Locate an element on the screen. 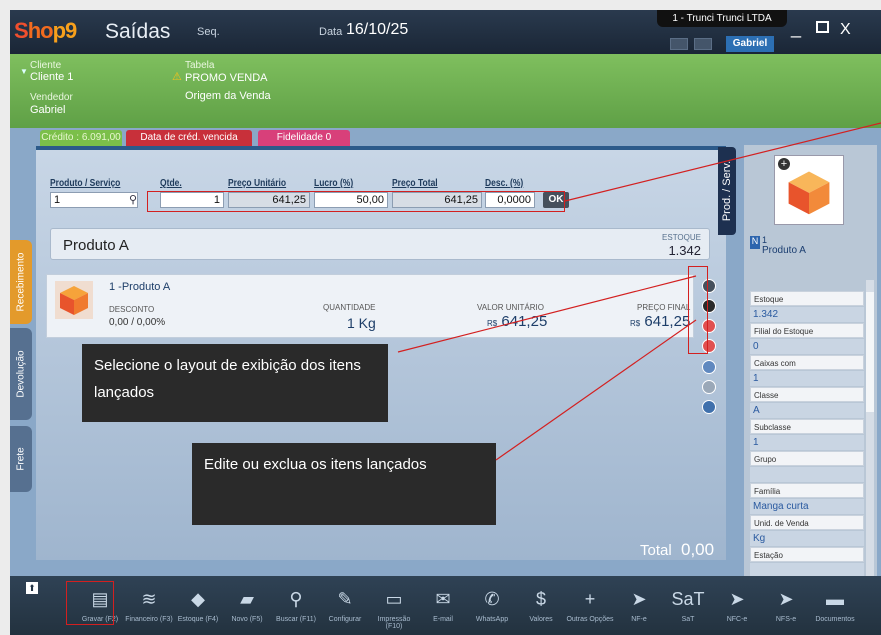 Image resolution: width=881 pixels, height=635 pixels. expand-arrow-icon: ▼ is located at coordinates (24, 71).